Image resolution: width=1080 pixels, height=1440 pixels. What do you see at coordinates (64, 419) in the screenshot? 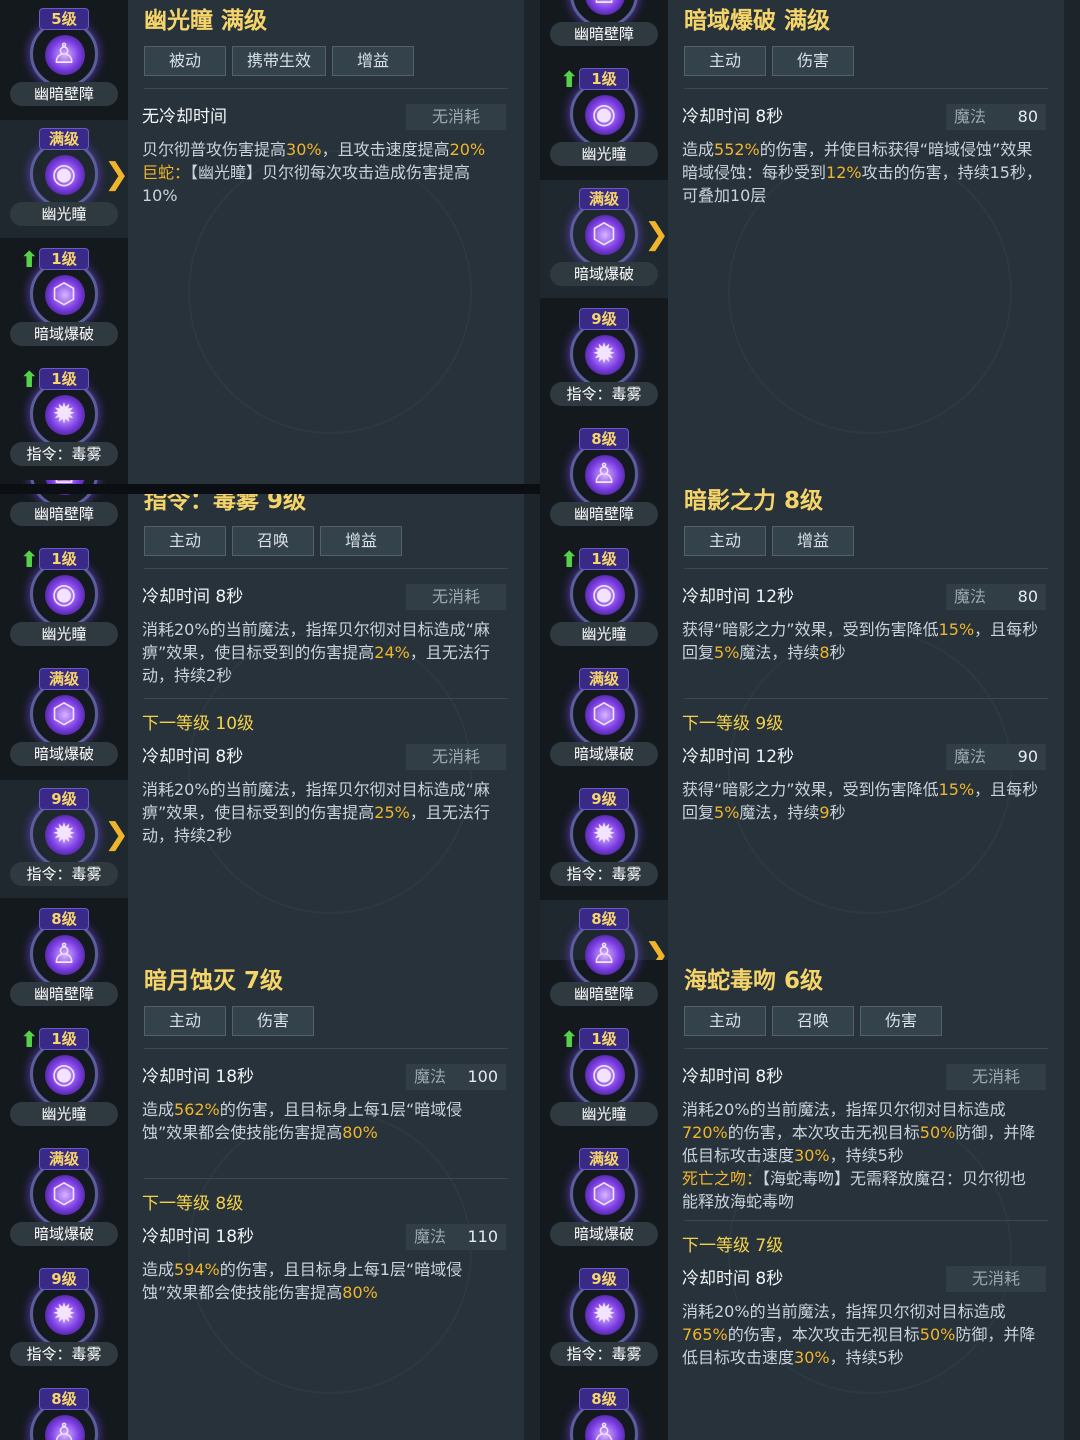
I see `skill-slot: ✹ 1级 ⬆ 指令：毒雾` at bounding box center [64, 419].